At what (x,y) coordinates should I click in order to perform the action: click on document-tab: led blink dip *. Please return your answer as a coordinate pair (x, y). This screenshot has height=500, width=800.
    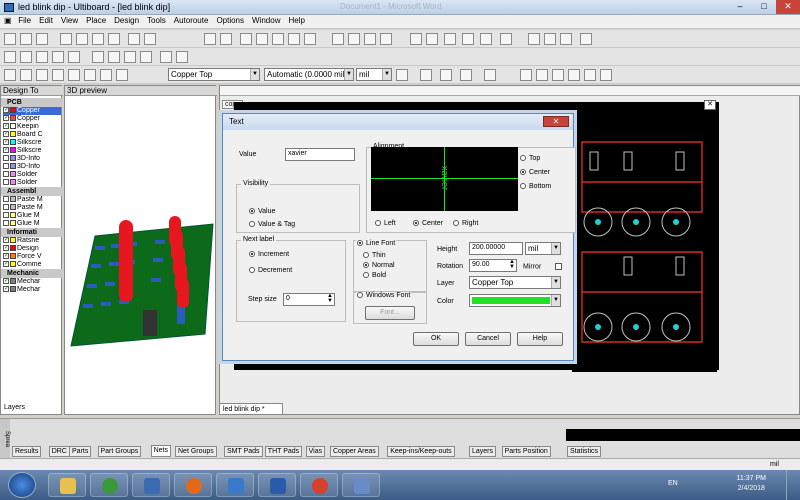
    Looking at the image, I should click on (251, 409).